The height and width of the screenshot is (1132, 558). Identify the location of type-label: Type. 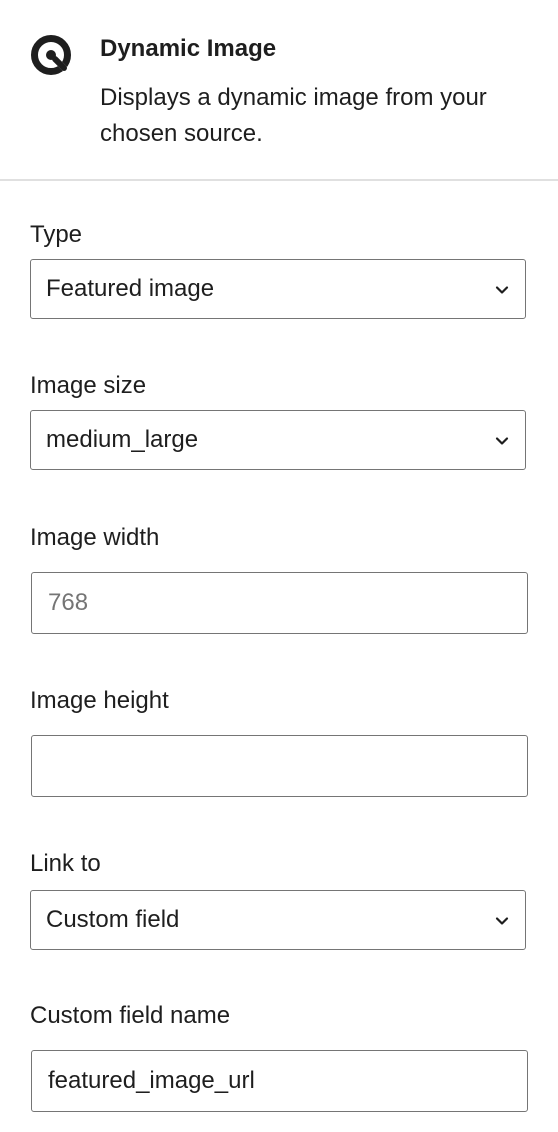
(56, 234).